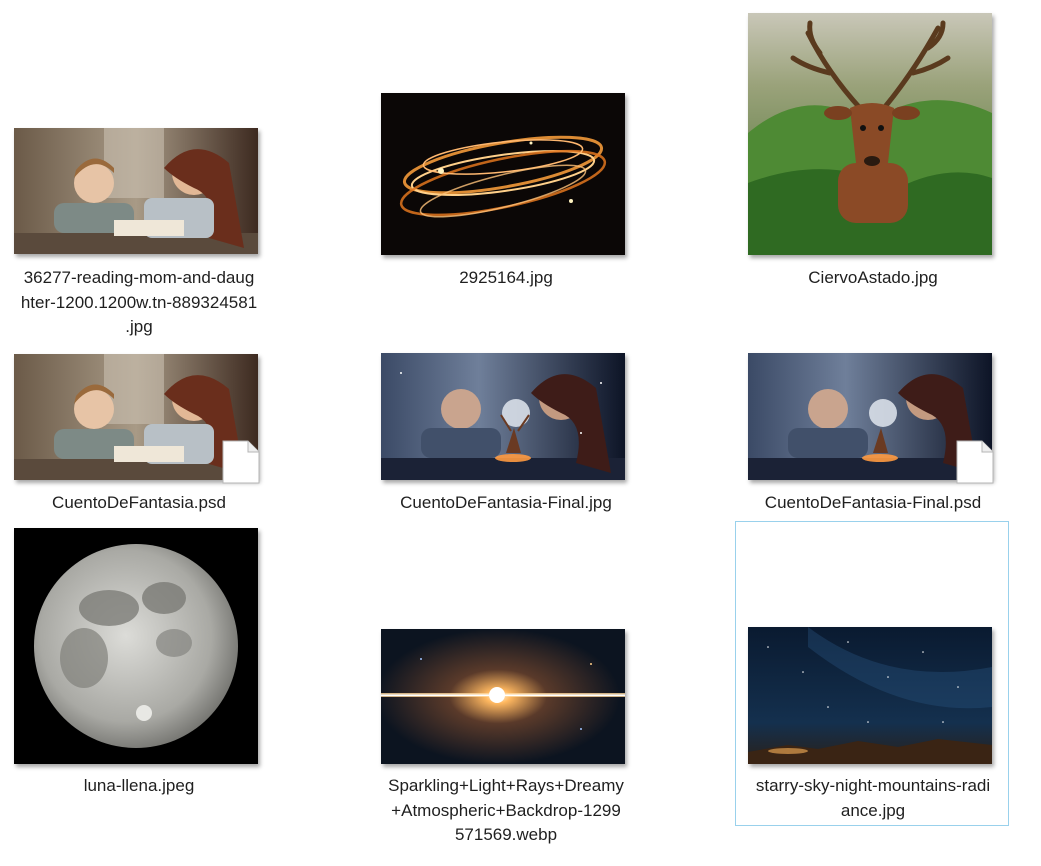 The height and width of the screenshot is (866, 1041). What do you see at coordinates (873, 798) in the screenshot?
I see `file-name: starry-sky-night-mountains-radi ance.jpg` at bounding box center [873, 798].